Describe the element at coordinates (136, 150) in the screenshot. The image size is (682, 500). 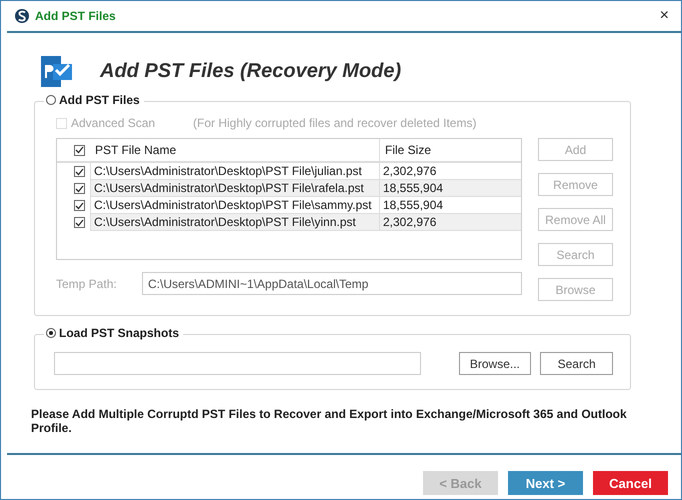
I see `column-header: PST File Name` at that location.